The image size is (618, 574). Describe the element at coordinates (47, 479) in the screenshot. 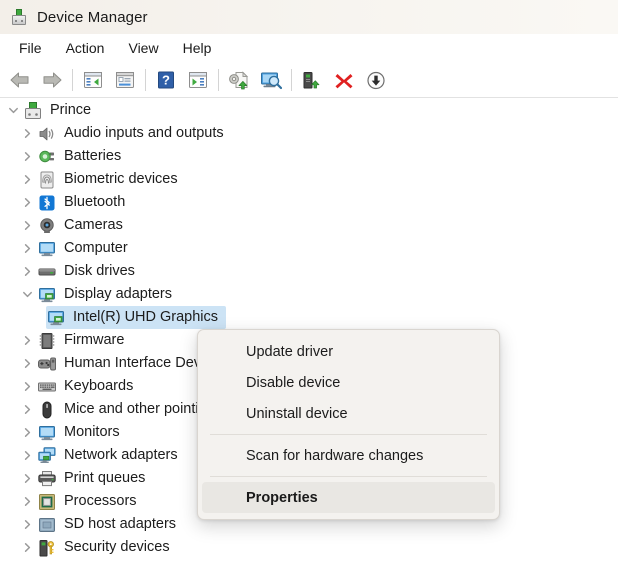

I see `printer-icon` at that location.